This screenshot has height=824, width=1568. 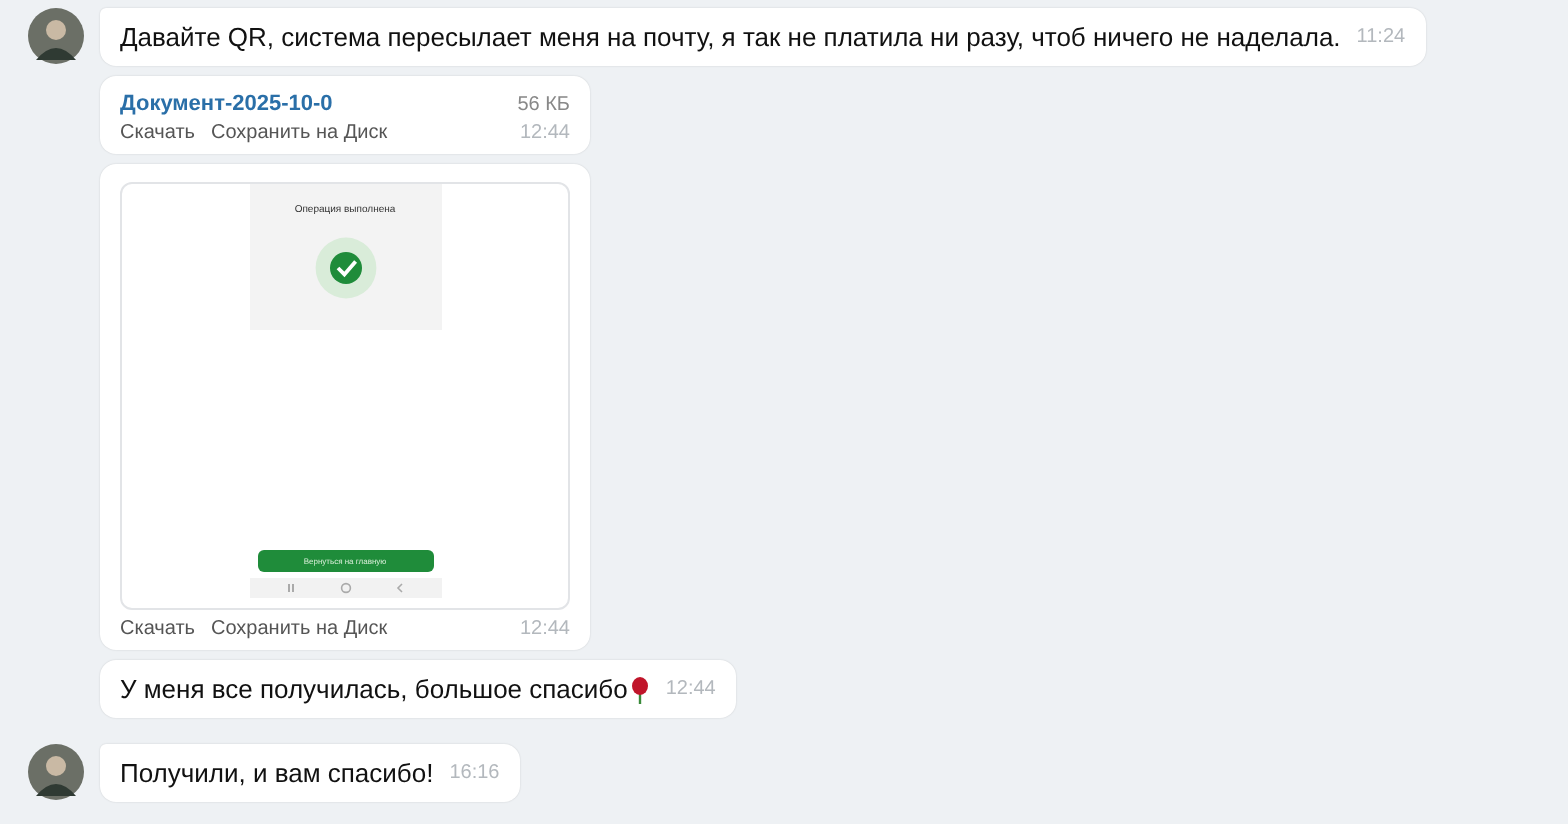 I want to click on message-text: Давайте QR, система пересылает меня на почту, я так не платила ни разу, чтоб ничего не наделала., so click(x=730, y=37).